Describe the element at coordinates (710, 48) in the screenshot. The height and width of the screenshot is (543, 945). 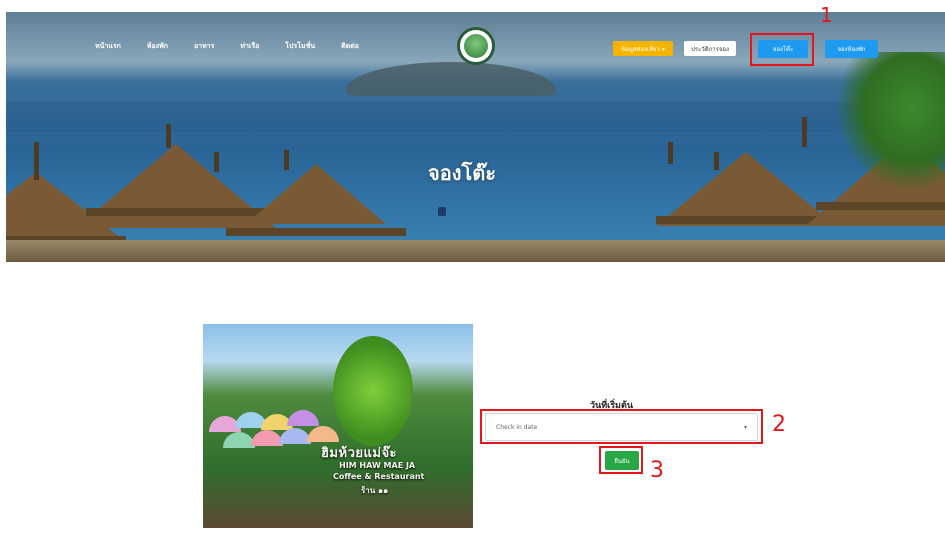
I see `booking-history-button: ประวัติการจอง` at that location.